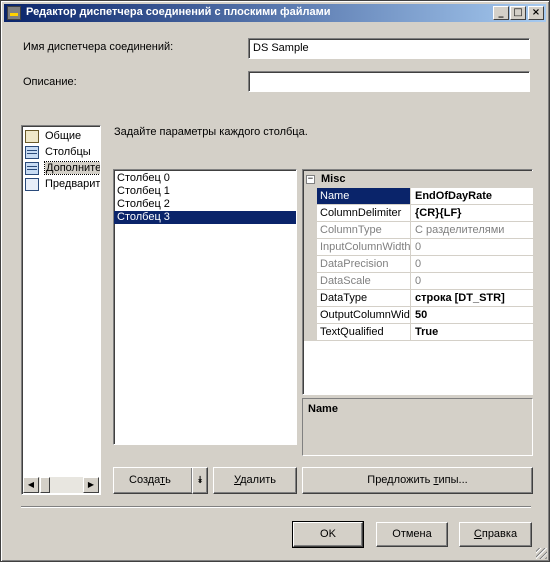  Describe the element at coordinates (205, 178) in the screenshot. I see `list-item: Столбец 0` at that location.